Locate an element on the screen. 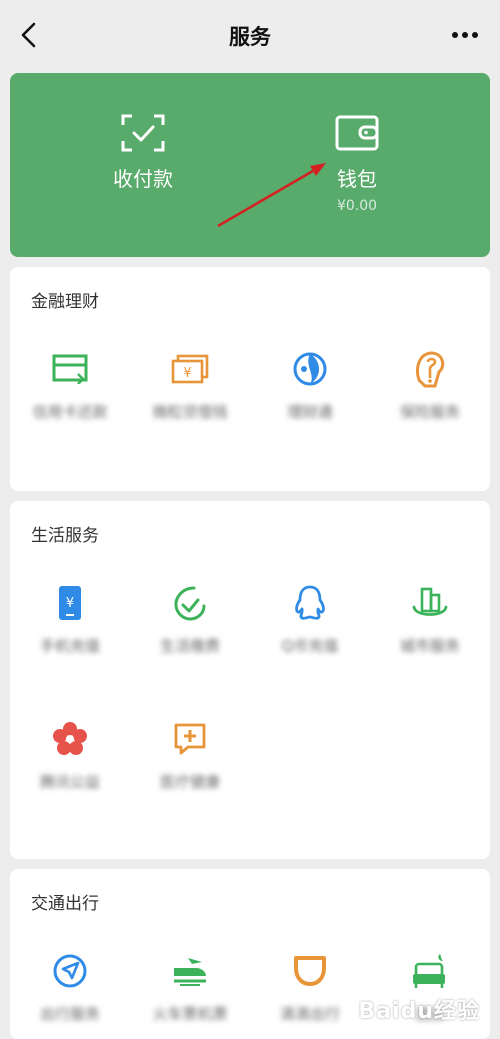 The height and width of the screenshot is (1039, 500). loan-item: ¥ 微粒贷借钱 is located at coordinates (190, 385).